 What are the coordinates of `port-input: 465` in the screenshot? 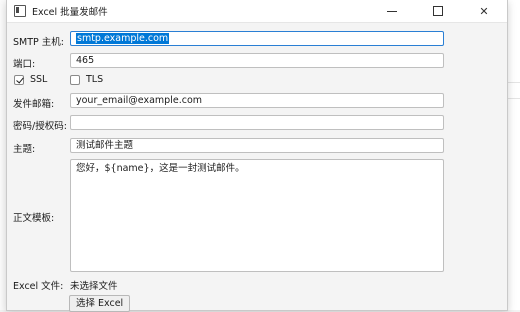 It's located at (257, 60).